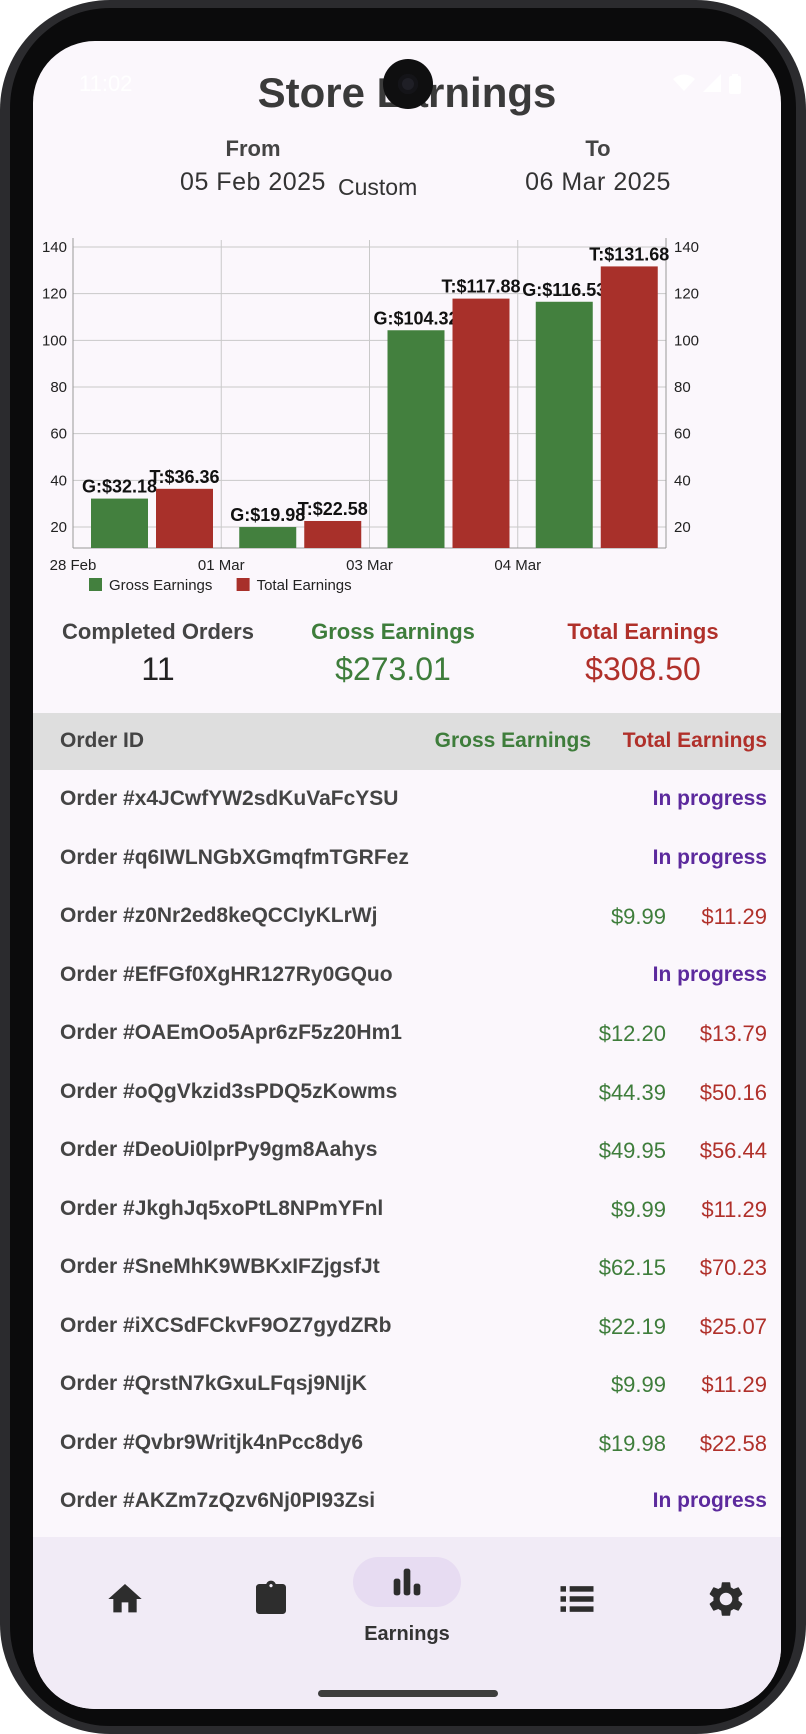 This screenshot has height=1734, width=806. Describe the element at coordinates (643, 669) in the screenshot. I see `total-earnings-value: $308.50` at that location.